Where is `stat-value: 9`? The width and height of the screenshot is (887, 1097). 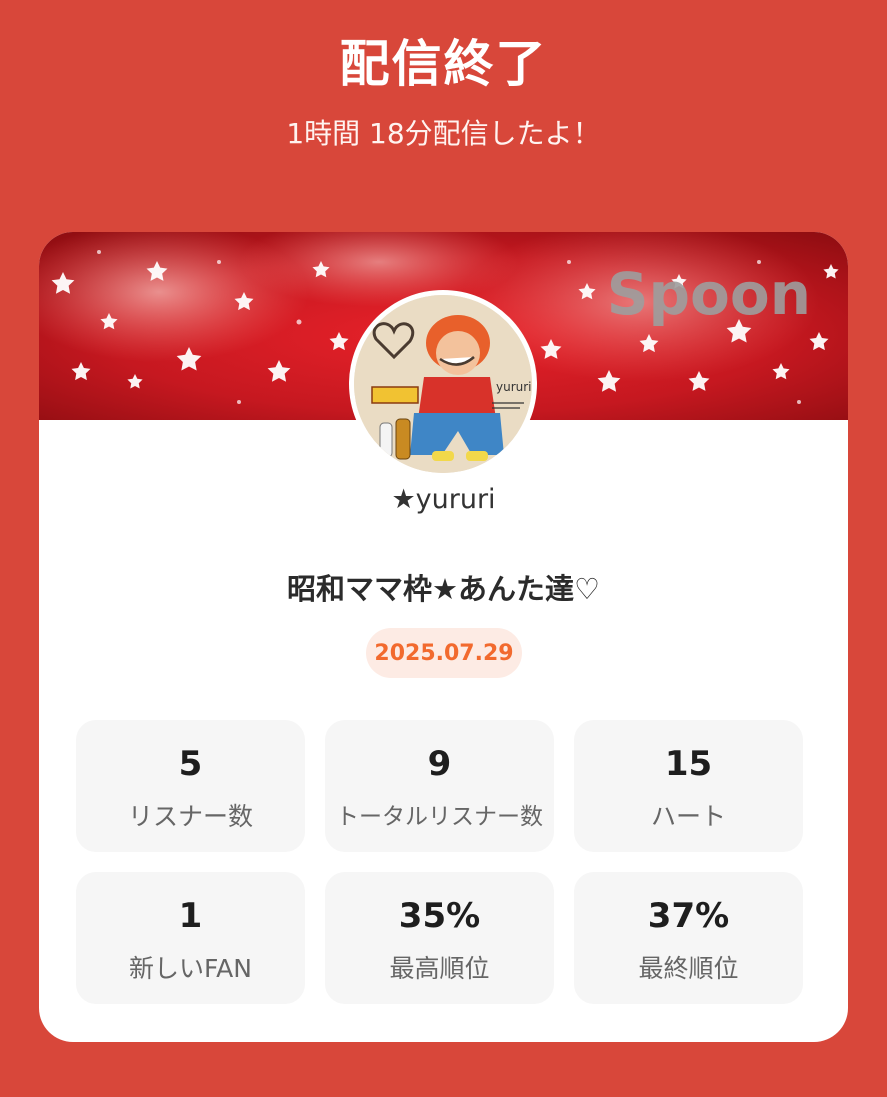
stat-value: 9 is located at coordinates (439, 764).